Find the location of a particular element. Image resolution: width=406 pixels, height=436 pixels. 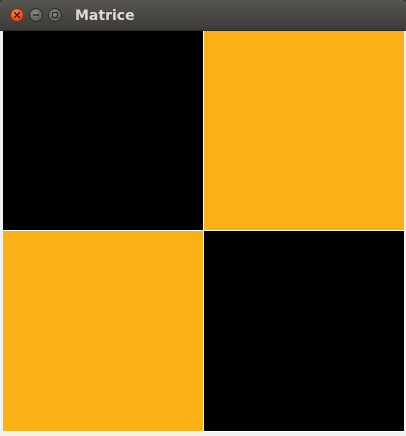

minimize-icon is located at coordinates (36, 15).